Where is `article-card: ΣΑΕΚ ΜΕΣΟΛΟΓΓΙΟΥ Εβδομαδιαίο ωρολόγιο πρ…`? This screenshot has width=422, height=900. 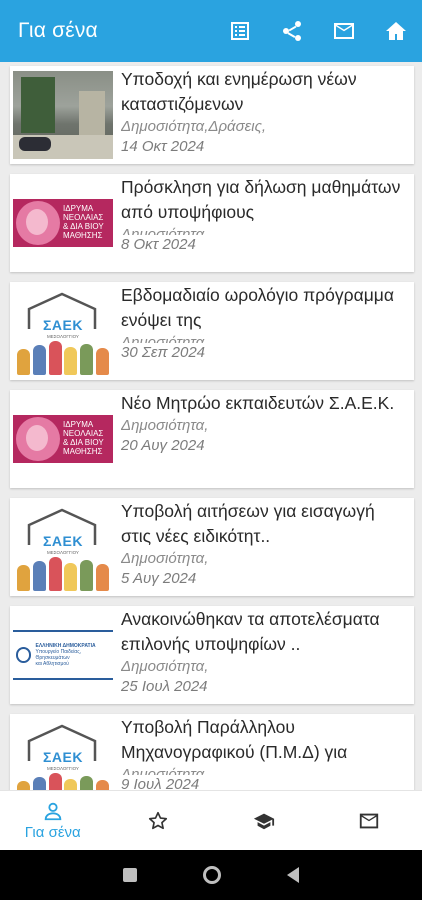 article-card: ΣΑΕΚ ΜΕΣΟΛΟΓΓΙΟΥ Εβδομαδιαίο ωρολόγιο πρ… is located at coordinates (212, 331).